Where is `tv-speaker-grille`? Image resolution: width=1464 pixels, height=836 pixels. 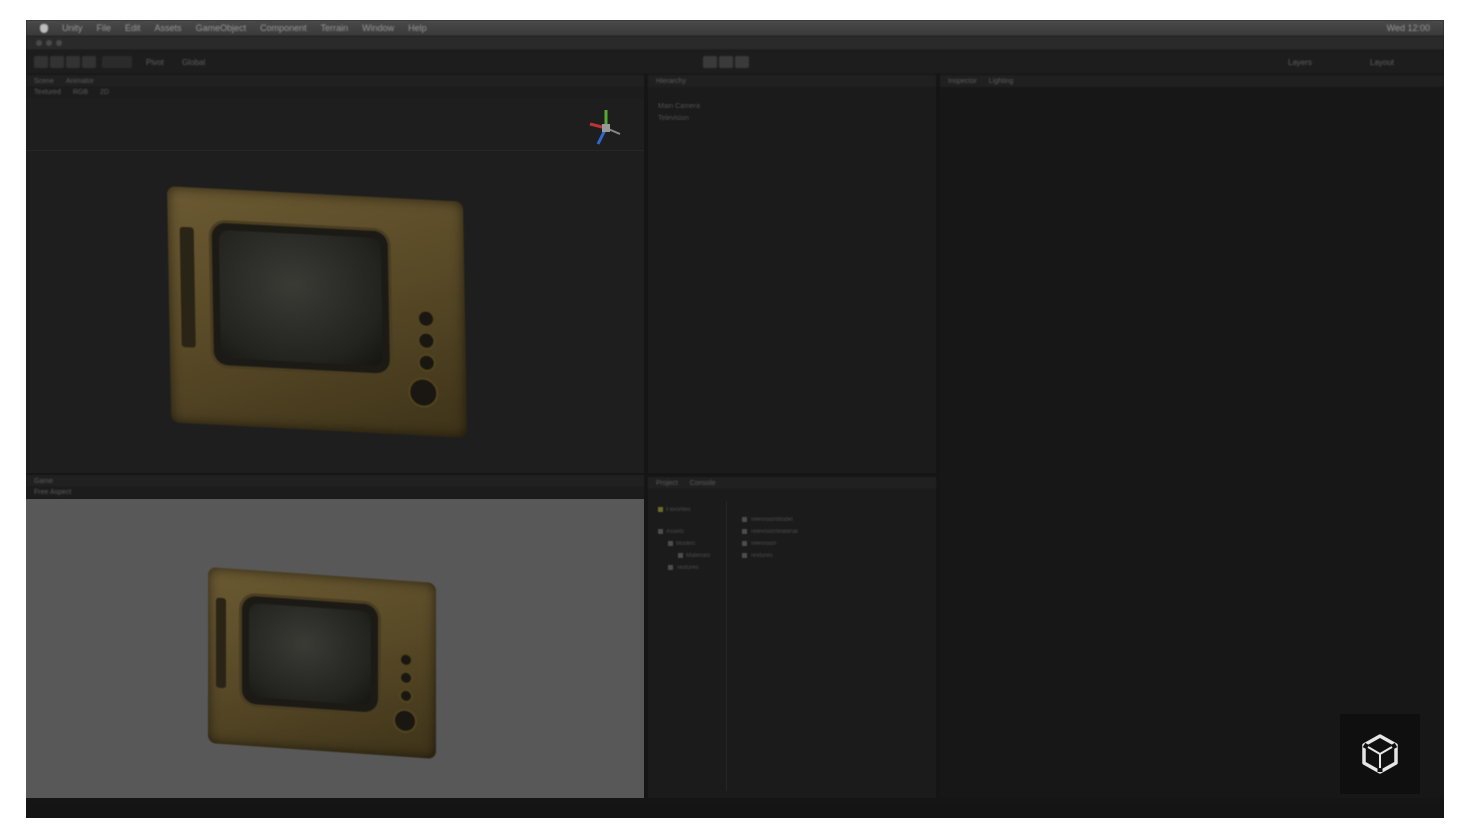
tv-speaker-grille is located at coordinates (187, 287).